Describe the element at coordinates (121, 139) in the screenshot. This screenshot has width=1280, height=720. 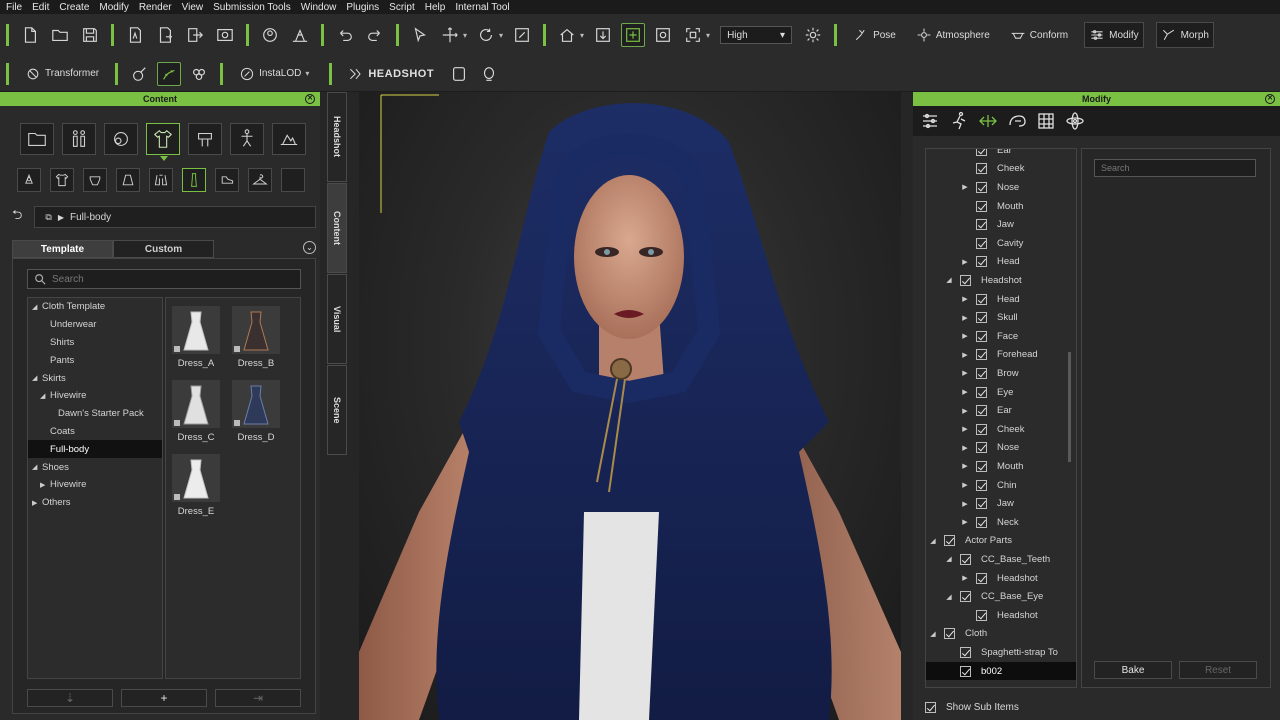
I see `materials-category-icon` at that location.